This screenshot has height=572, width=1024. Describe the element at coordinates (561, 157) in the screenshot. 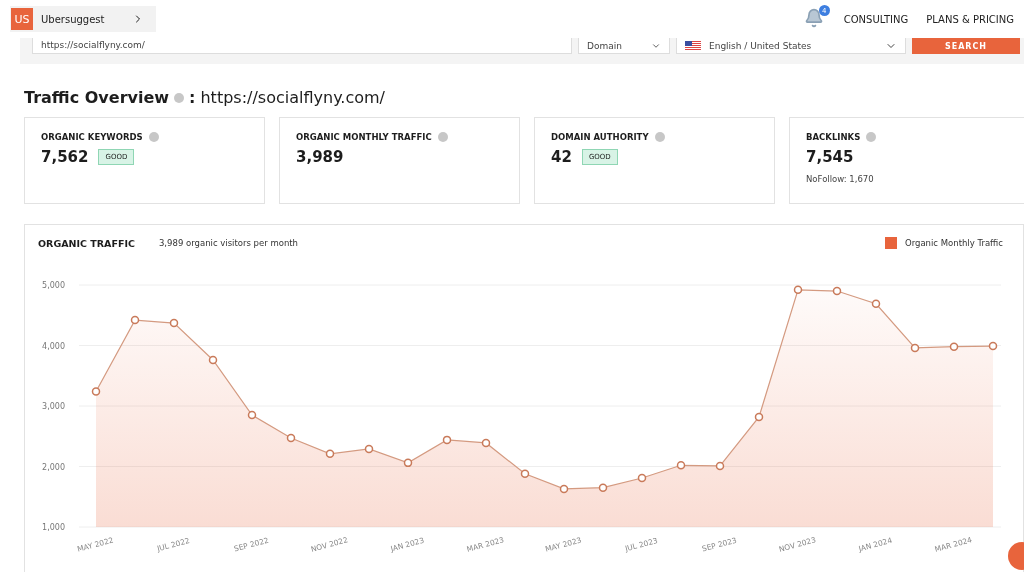

I see `metric-value: 42` at that location.